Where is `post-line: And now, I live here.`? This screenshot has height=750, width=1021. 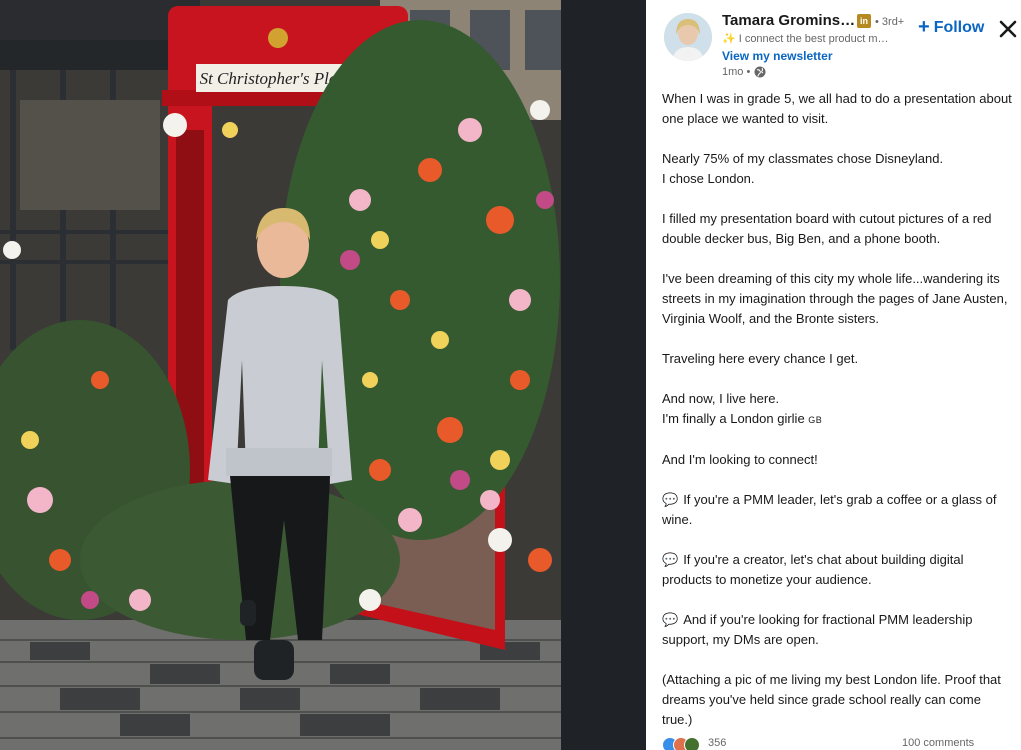
post-line: And now, I live here. is located at coordinates (721, 398).